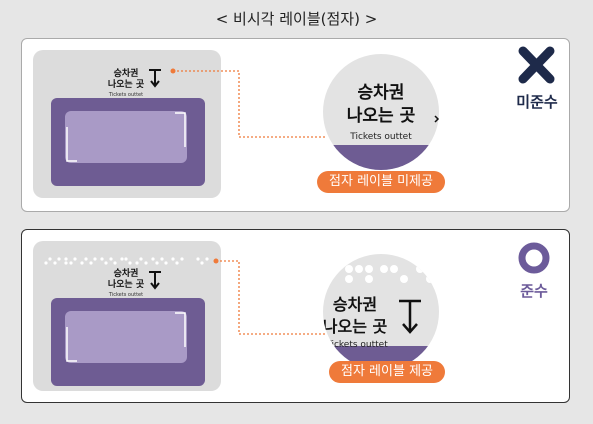  I want to click on verdict-compliant: 준수, so click(534, 291).